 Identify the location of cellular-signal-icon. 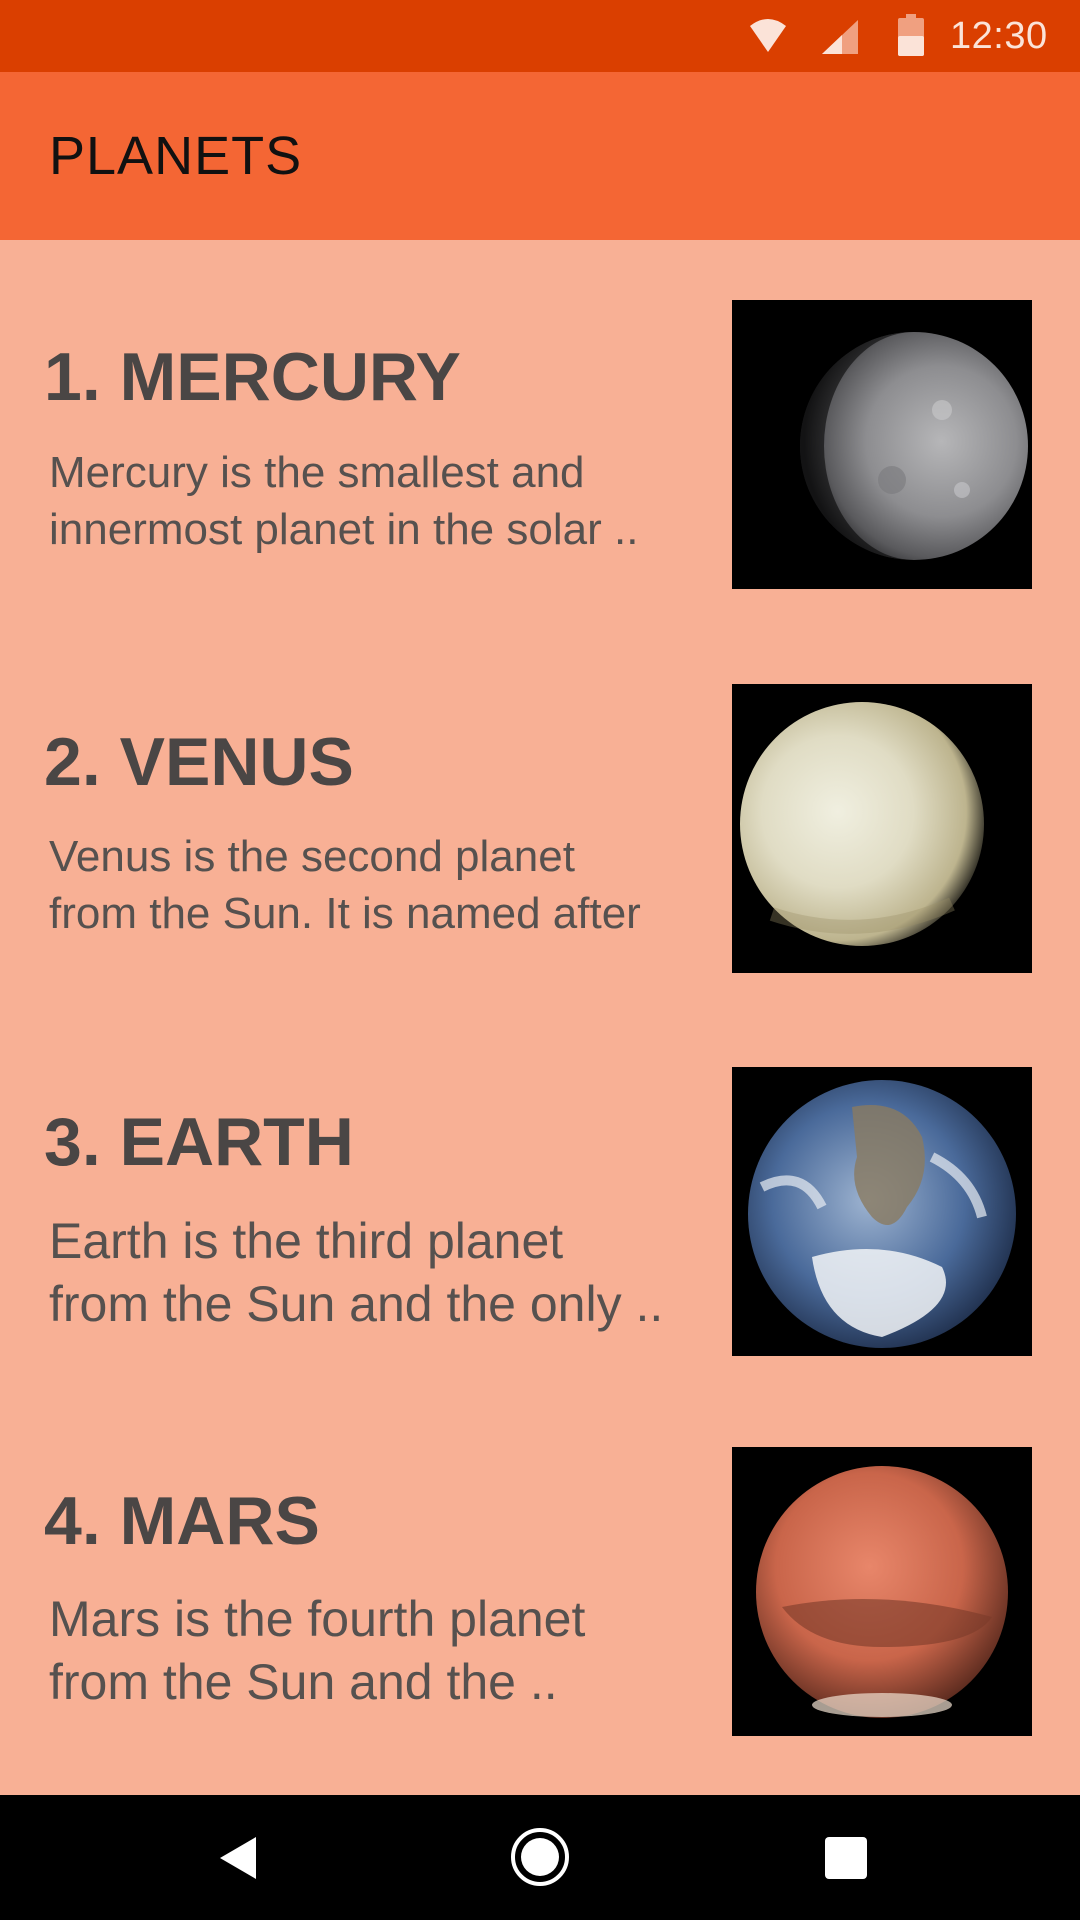
(840, 37).